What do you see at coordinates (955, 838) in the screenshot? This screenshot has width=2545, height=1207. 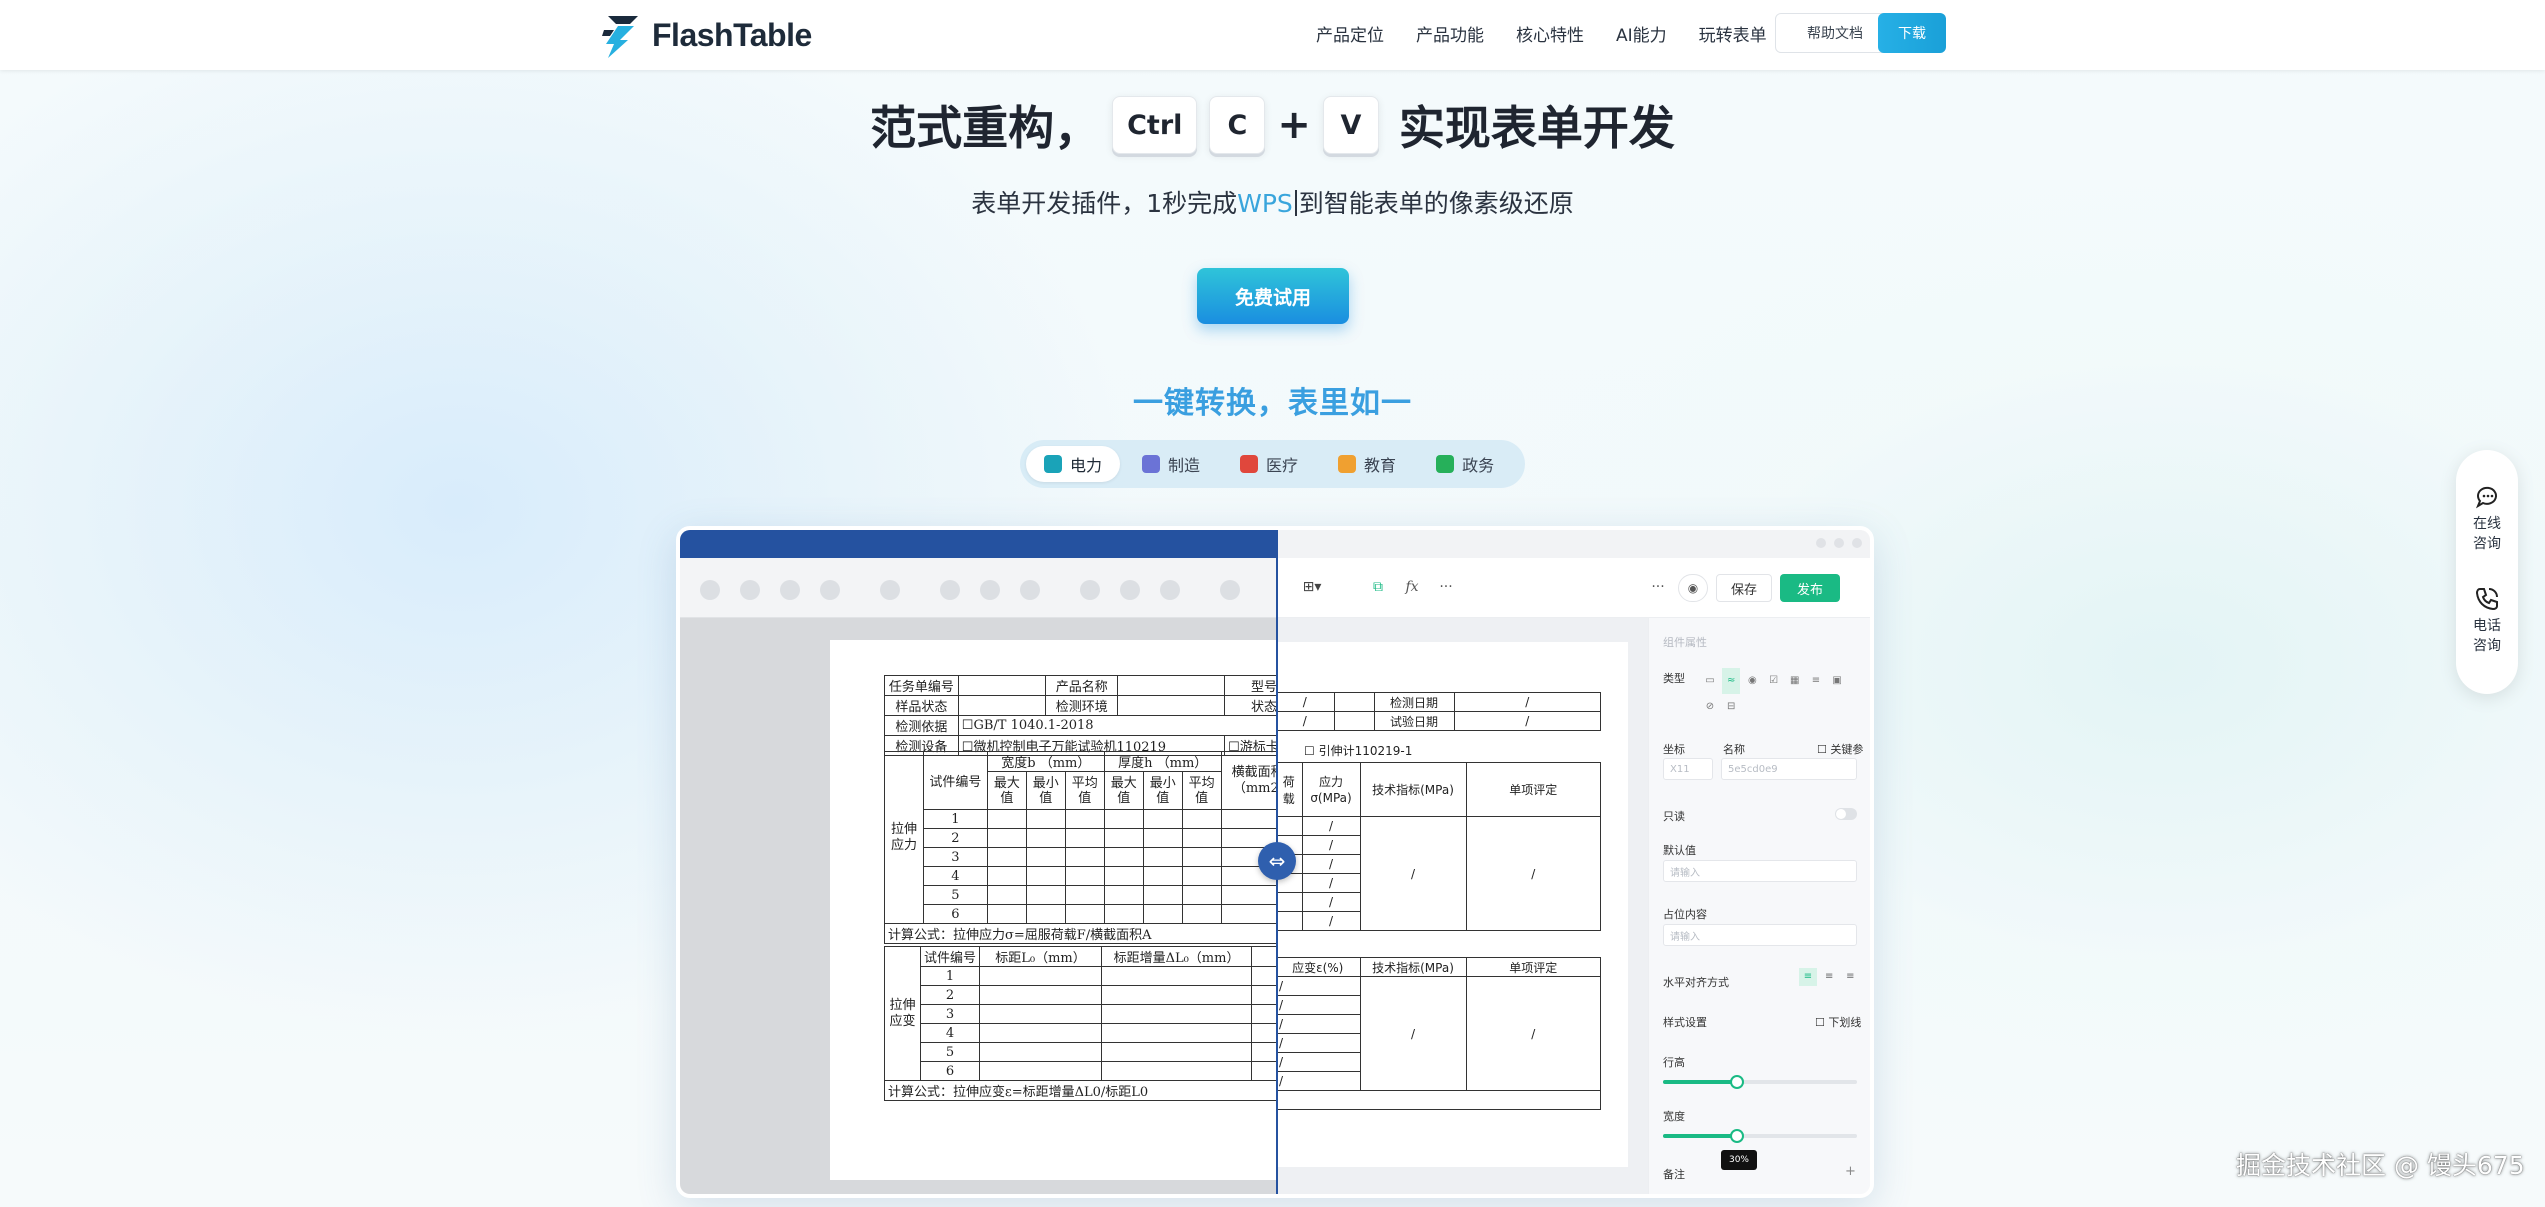 I see `cell: 2` at bounding box center [955, 838].